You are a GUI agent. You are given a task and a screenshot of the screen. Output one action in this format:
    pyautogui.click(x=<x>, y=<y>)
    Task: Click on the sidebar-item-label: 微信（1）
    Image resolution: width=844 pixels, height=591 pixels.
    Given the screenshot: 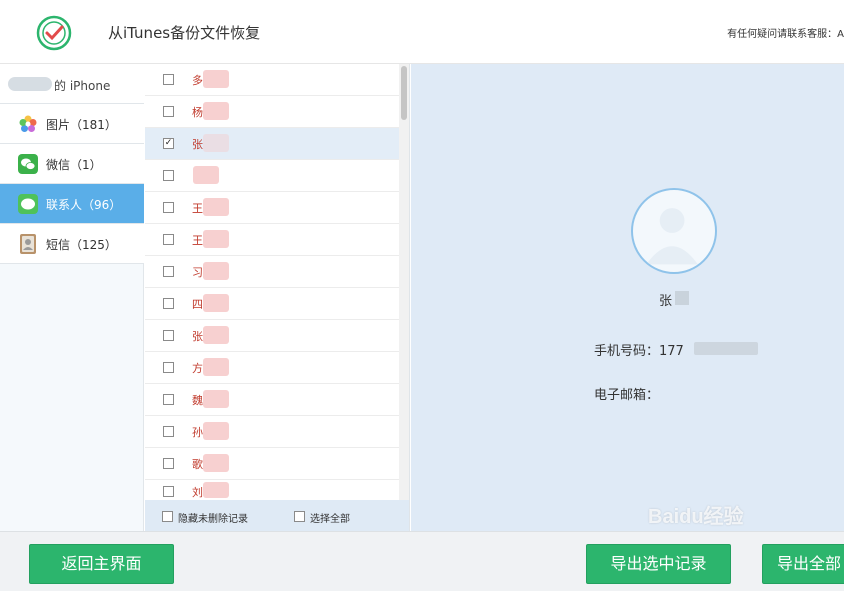 What is the action you would take?
    pyautogui.click(x=74, y=165)
    